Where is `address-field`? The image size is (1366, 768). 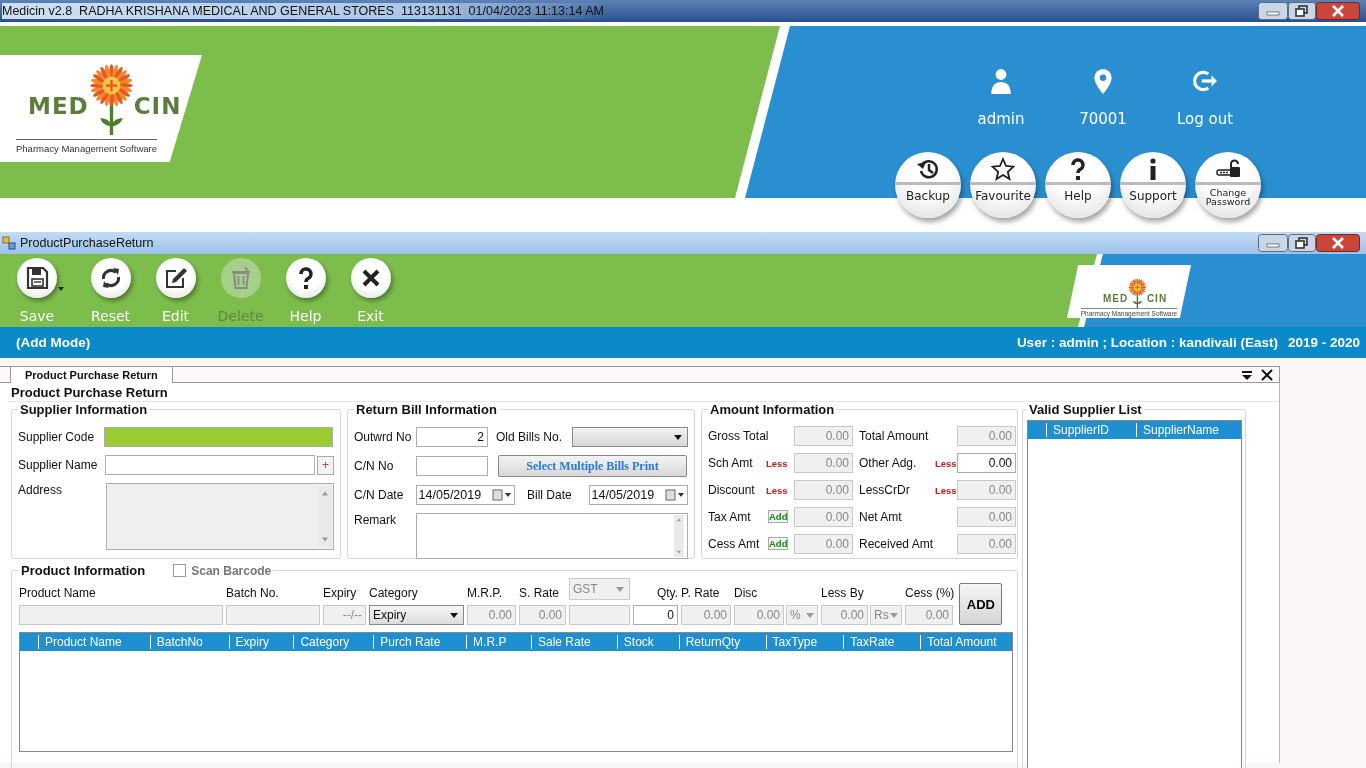
address-field is located at coordinates (219, 516).